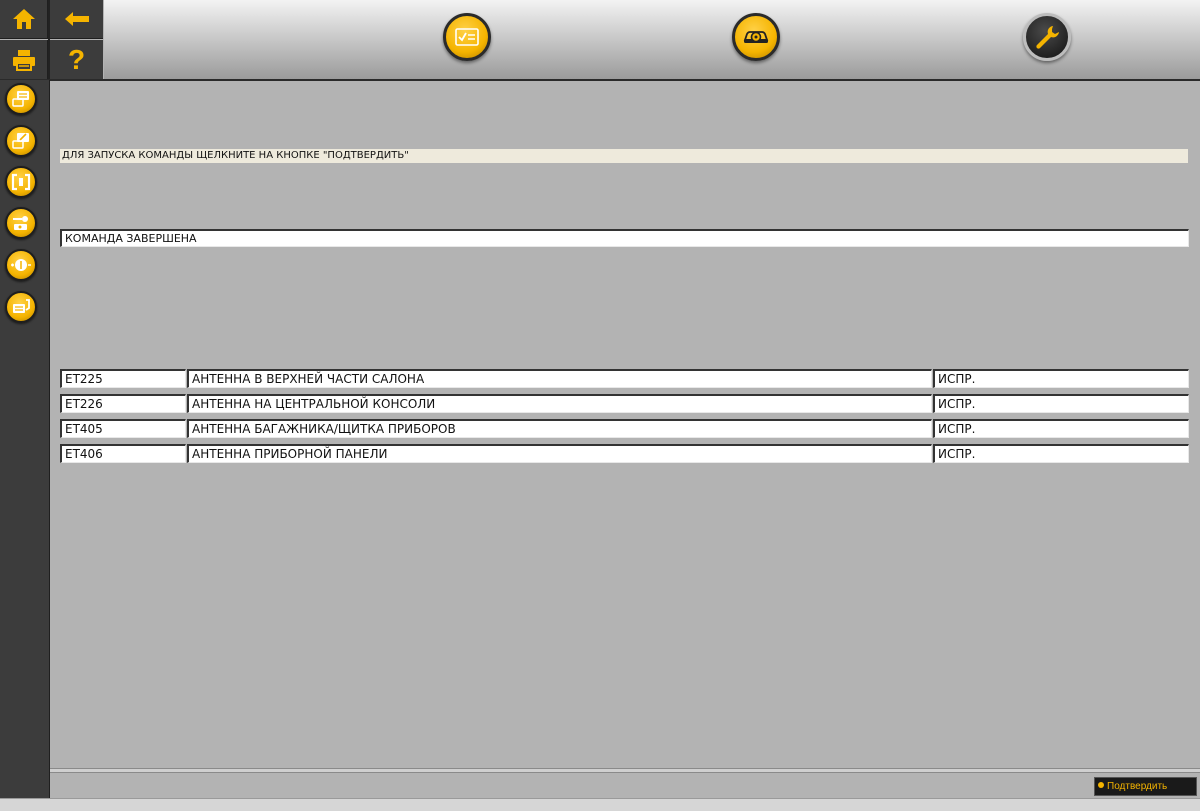 The image size is (1200, 811). What do you see at coordinates (559, 403) in the screenshot?
I see `row-description: АНТЕННА НА ЦЕНТРАЛЬНОЙ КОНСОЛИ` at bounding box center [559, 403].